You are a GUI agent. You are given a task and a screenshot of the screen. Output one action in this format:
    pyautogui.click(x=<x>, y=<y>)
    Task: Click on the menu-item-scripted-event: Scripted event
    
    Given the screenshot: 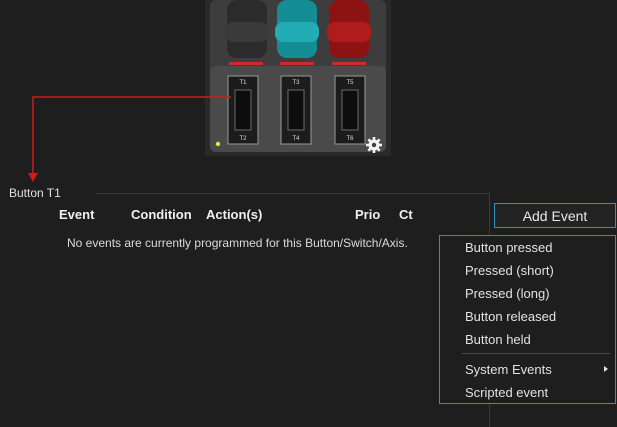 What is the action you would take?
    pyautogui.click(x=506, y=392)
    